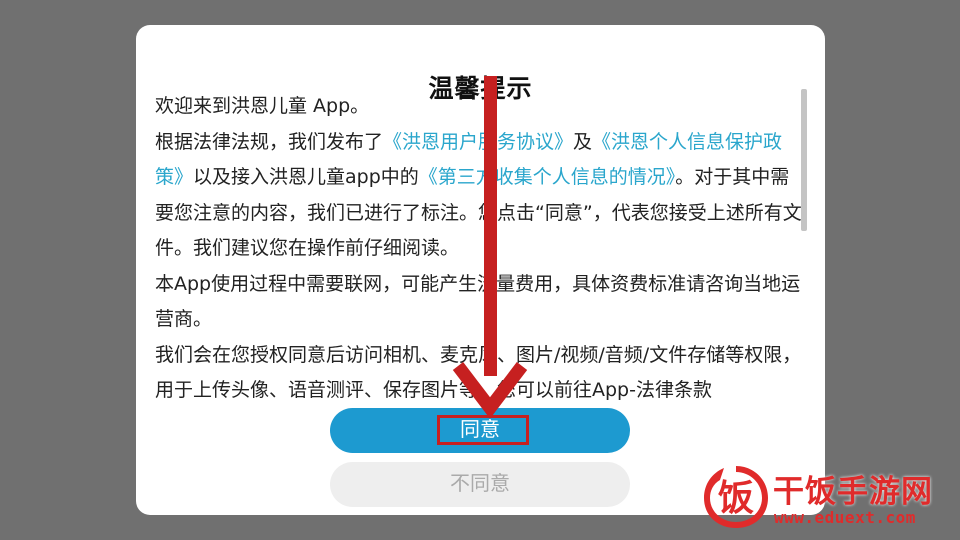 The image size is (960, 540). I want to click on watermark-logo-icon: 饭, so click(736, 497).